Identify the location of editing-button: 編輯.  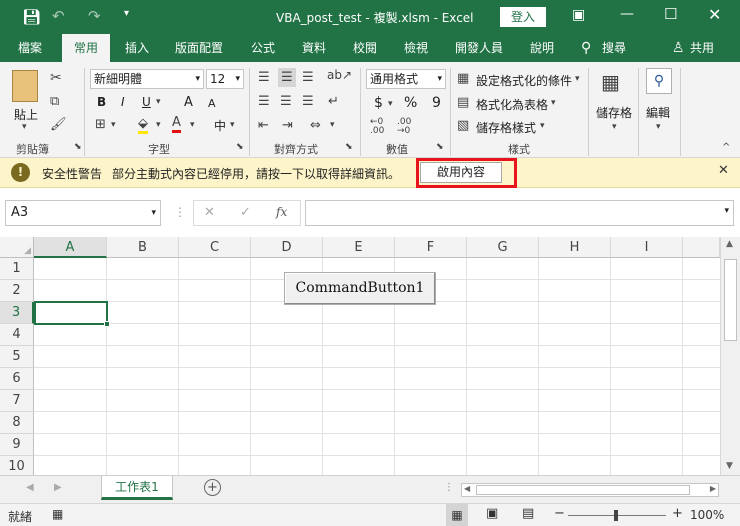
(658, 112).